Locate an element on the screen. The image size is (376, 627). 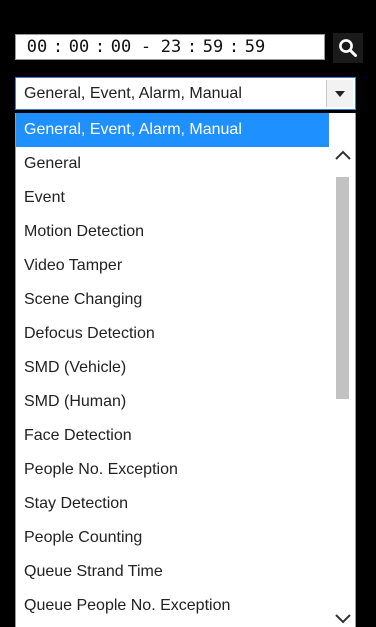
scroll-up-button is located at coordinates (342, 155).